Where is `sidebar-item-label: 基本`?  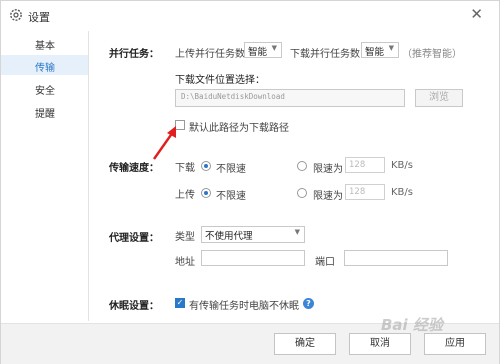 sidebar-item-label: 基本 is located at coordinates (45, 46).